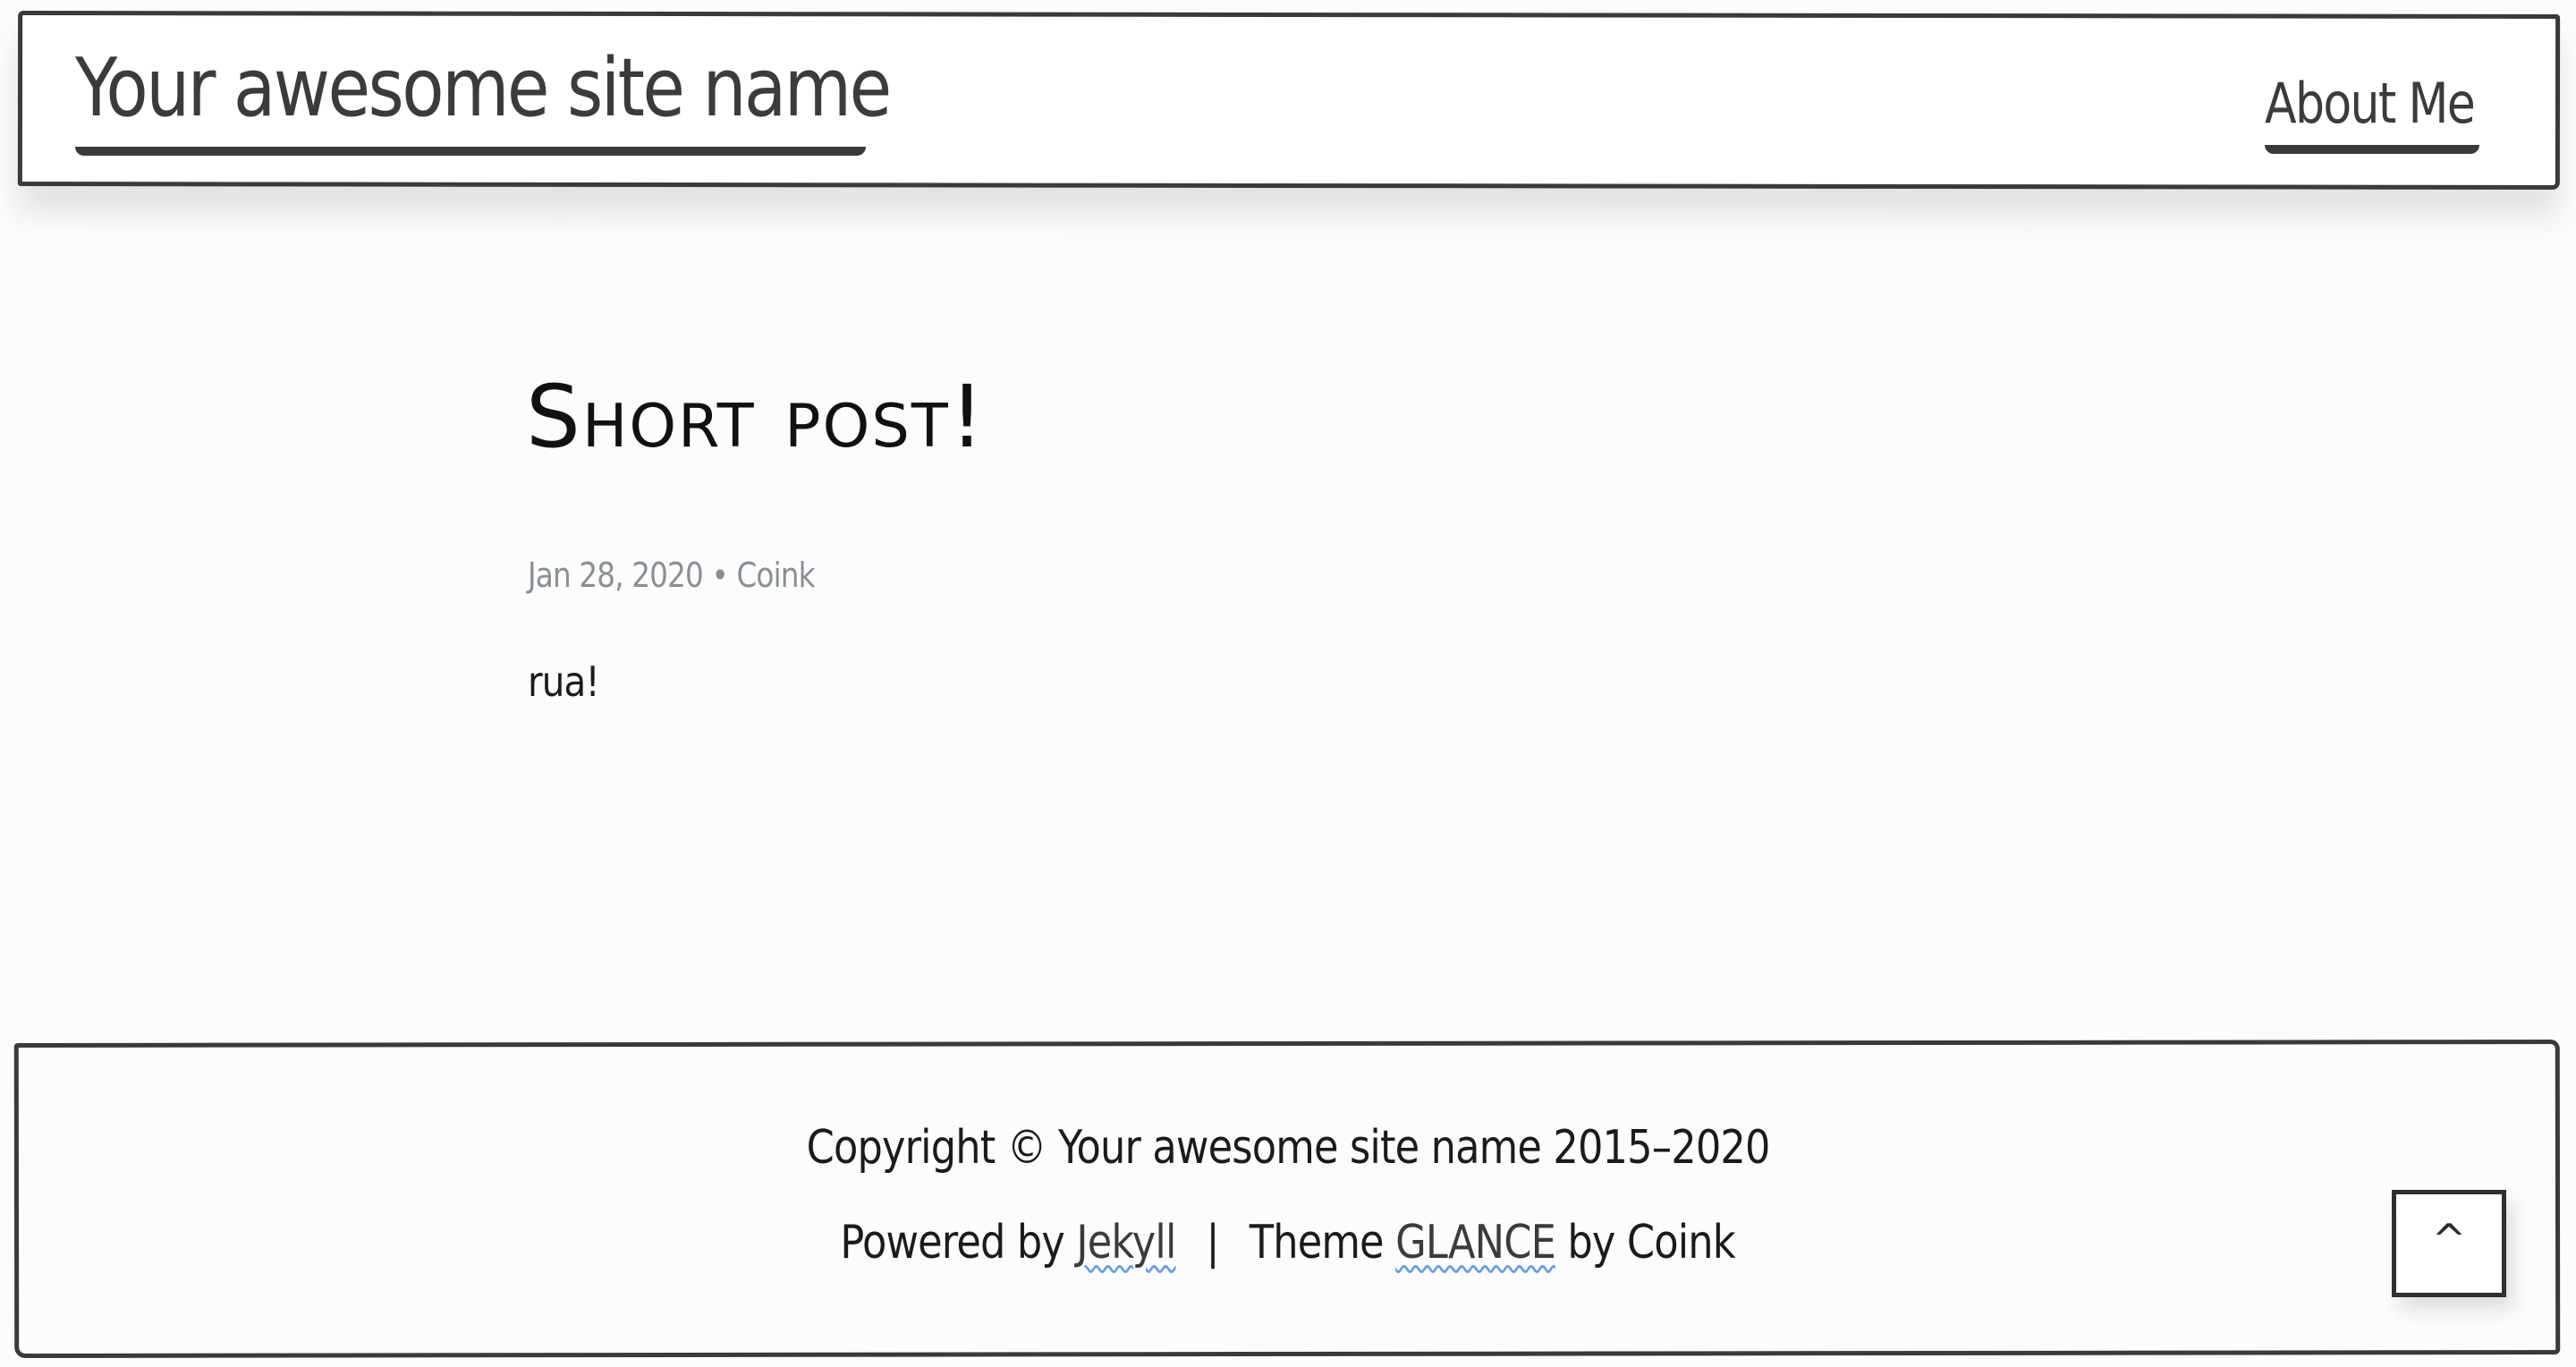 This screenshot has height=1367, width=2576. What do you see at coordinates (483, 88) in the screenshot?
I see `site-title-link: Your awesome site name` at bounding box center [483, 88].